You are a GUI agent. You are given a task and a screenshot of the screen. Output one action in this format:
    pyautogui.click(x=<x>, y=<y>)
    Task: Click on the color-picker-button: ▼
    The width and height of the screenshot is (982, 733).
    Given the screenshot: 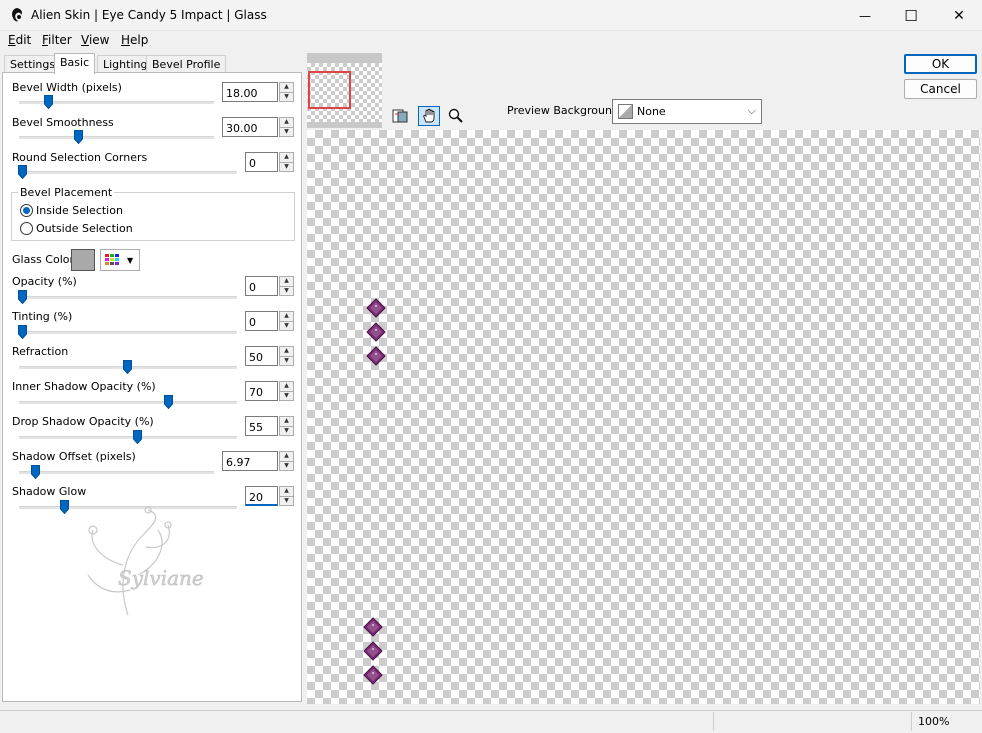 What is the action you would take?
    pyautogui.click(x=120, y=260)
    